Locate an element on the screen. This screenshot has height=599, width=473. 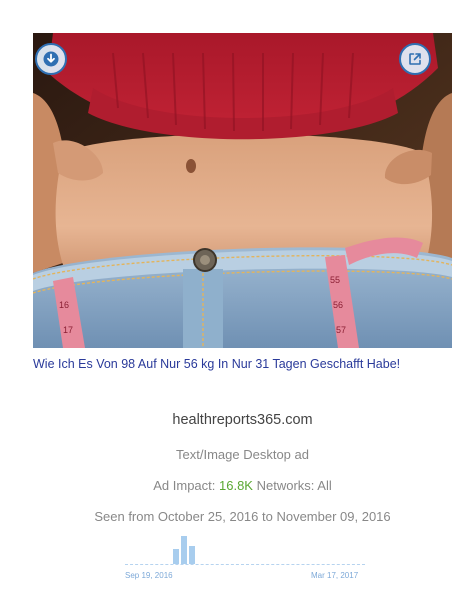
svg-text: 16 is located at coordinates (64, 305).